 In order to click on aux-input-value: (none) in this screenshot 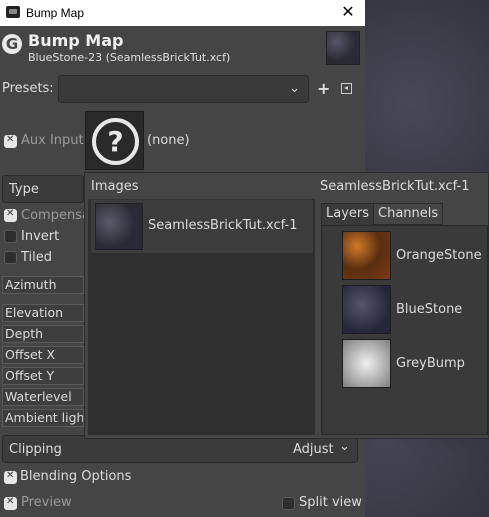, I will do `click(168, 140)`.